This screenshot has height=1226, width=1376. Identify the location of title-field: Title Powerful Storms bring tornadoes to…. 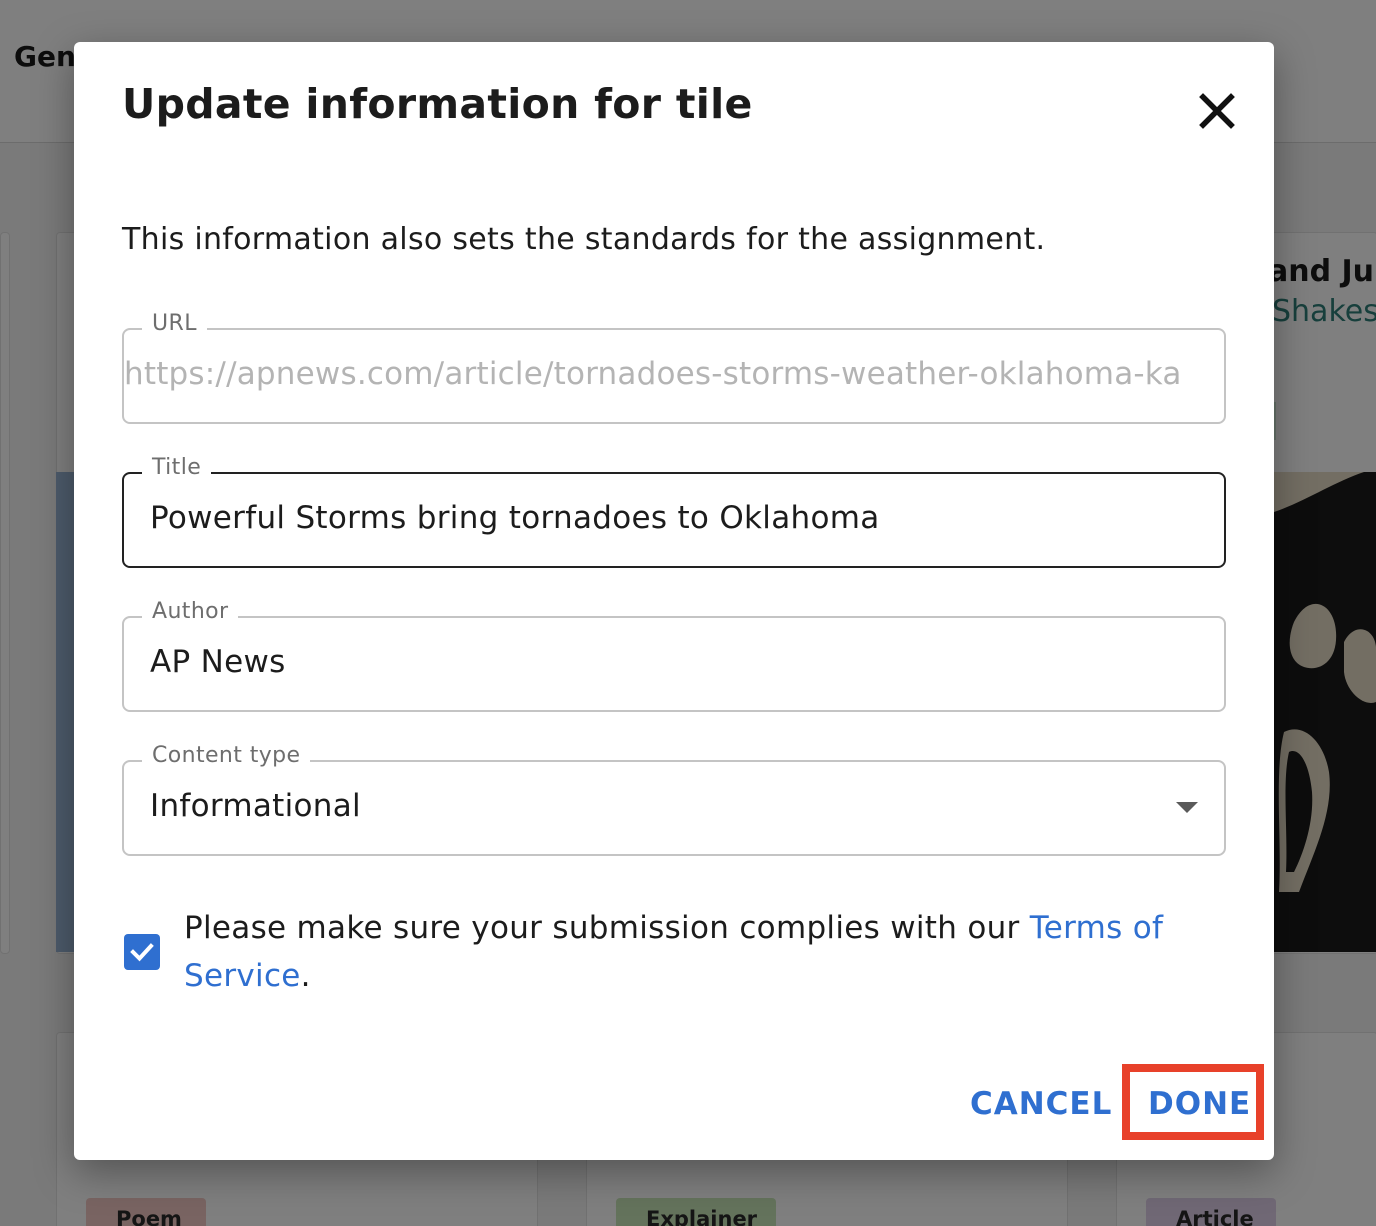
(674, 511).